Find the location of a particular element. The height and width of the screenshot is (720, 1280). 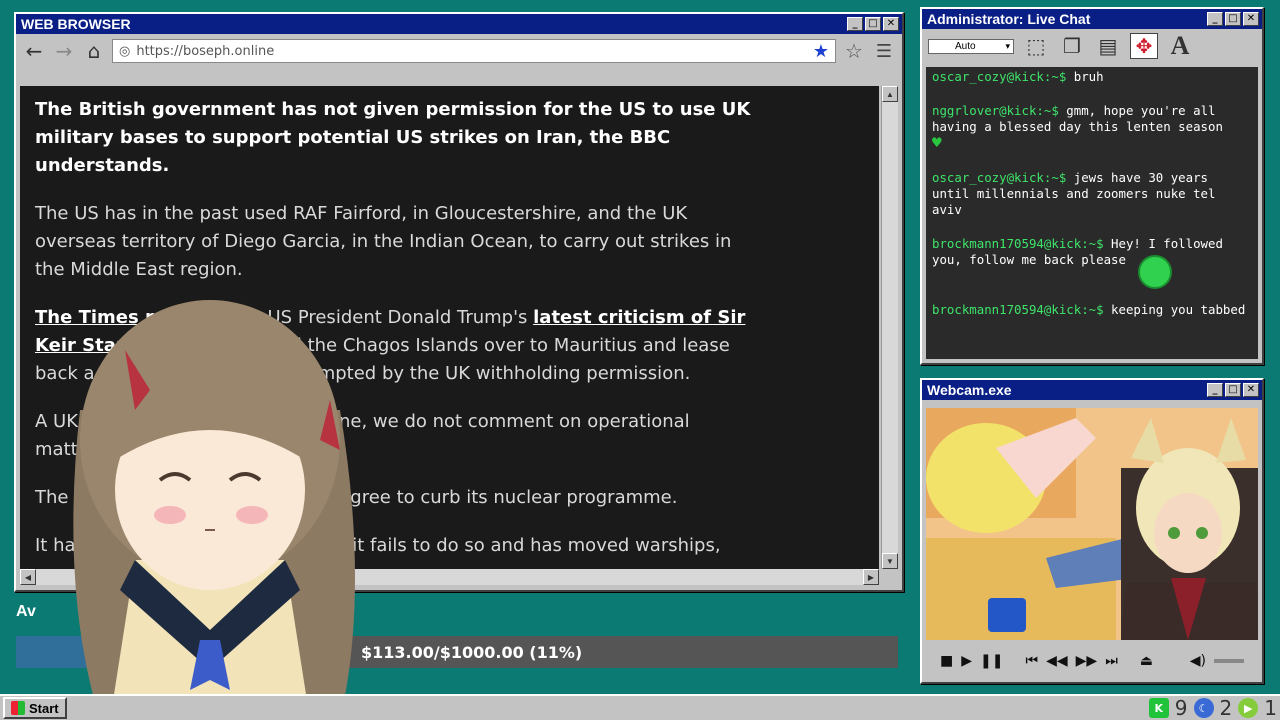

move-icon: ✥ is located at coordinates (1144, 46).